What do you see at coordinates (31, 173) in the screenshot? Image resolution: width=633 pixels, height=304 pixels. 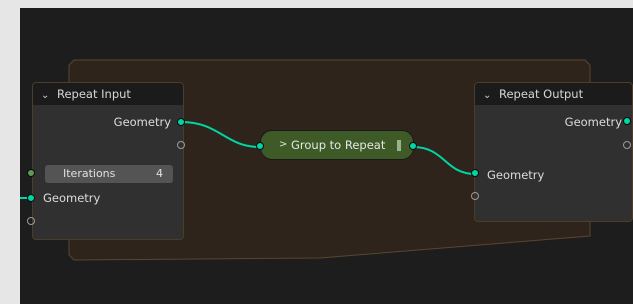 I see `iterations-socket` at bounding box center [31, 173].